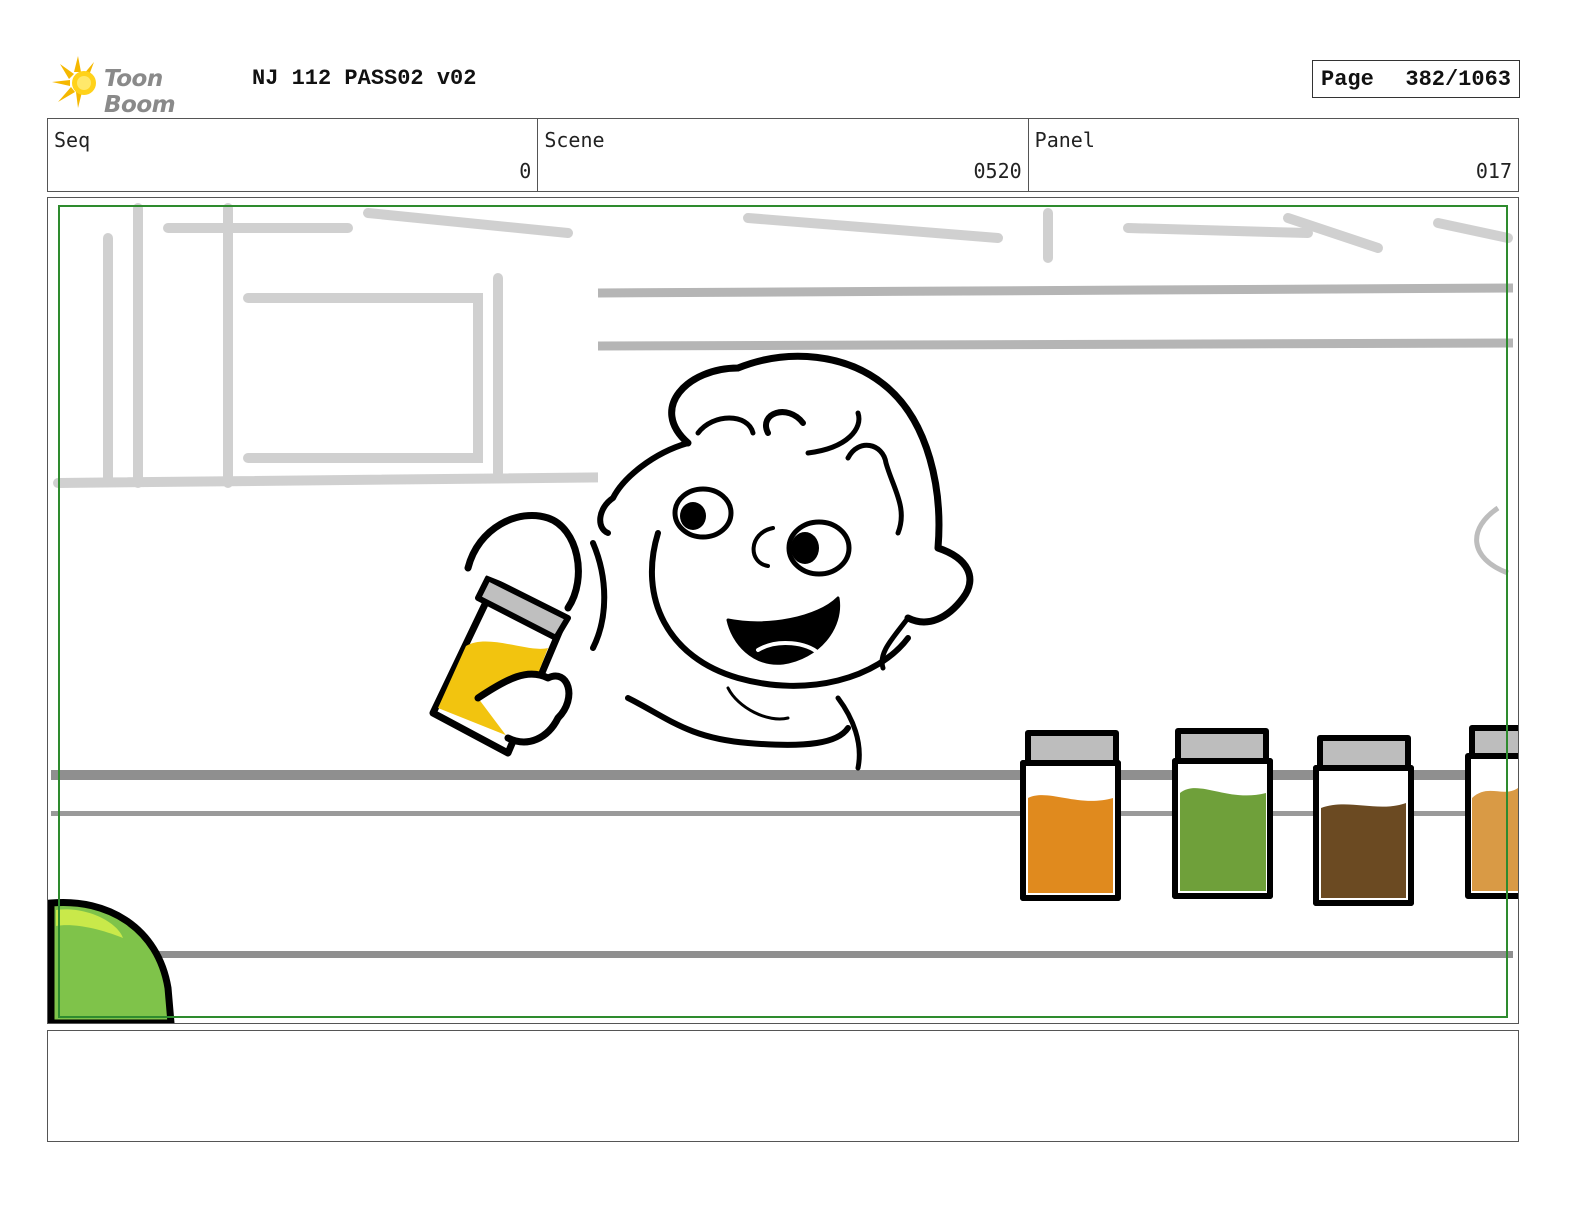 This screenshot has width=1584, height=1224. What do you see at coordinates (140, 92) in the screenshot?
I see `logo-text: Toon Boom` at bounding box center [140, 92].